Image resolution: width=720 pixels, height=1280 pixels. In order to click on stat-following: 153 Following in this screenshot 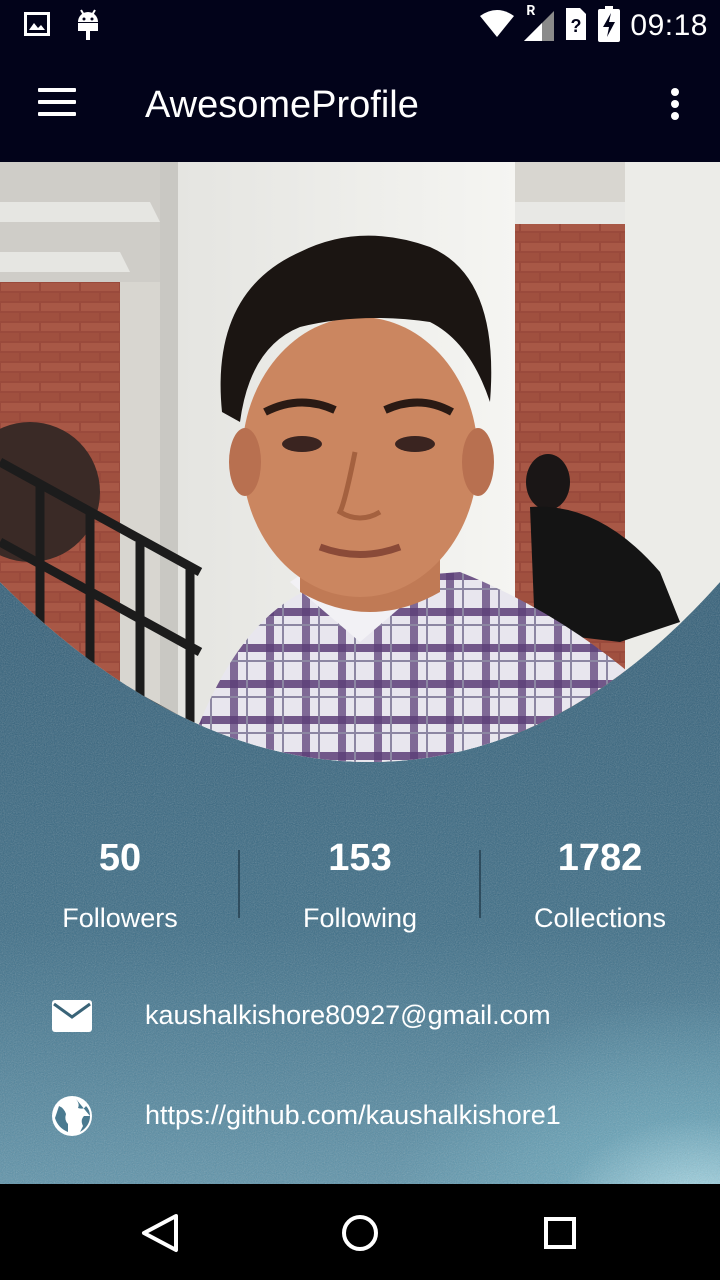, I will do `click(360, 888)`.